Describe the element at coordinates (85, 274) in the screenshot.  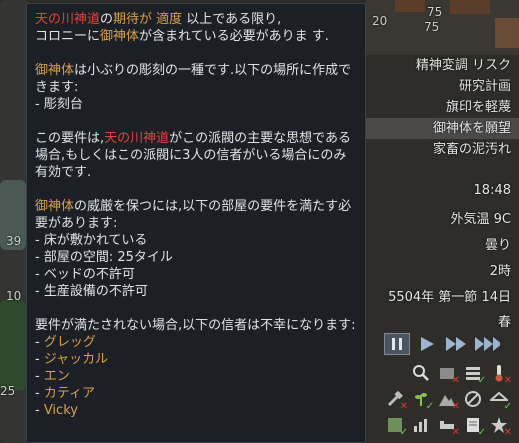
I see `room-requirement: - ベッドの不許可` at that location.